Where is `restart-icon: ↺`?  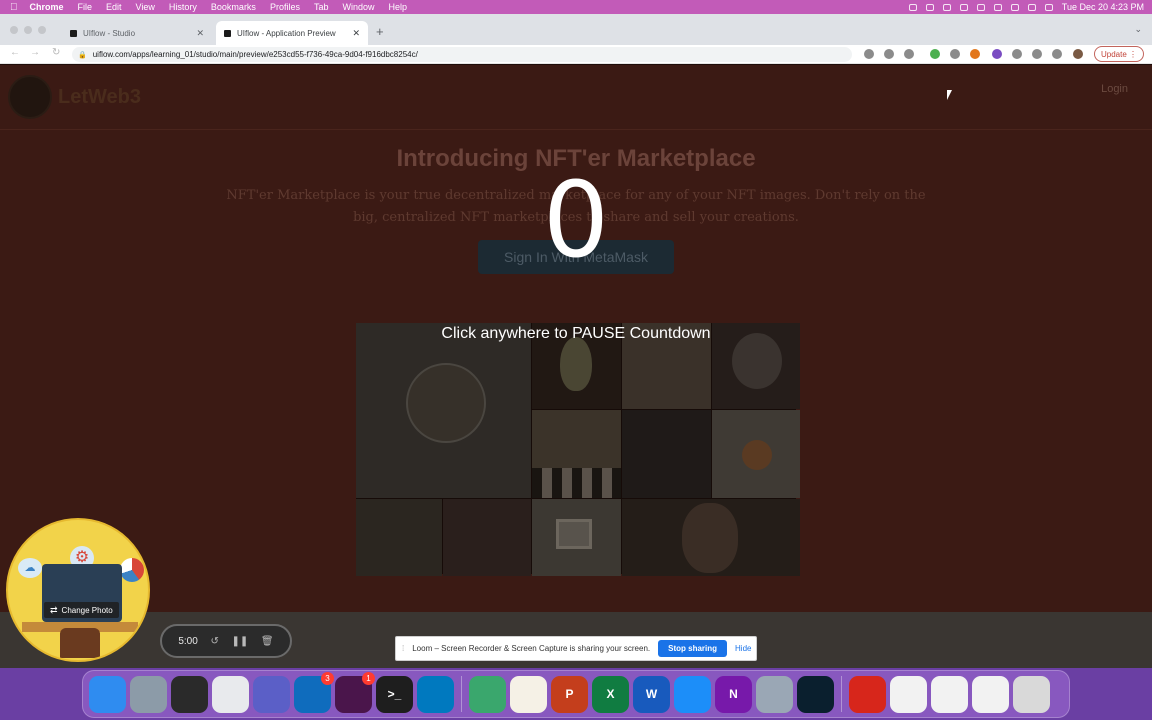 restart-icon: ↺ is located at coordinates (214, 641).